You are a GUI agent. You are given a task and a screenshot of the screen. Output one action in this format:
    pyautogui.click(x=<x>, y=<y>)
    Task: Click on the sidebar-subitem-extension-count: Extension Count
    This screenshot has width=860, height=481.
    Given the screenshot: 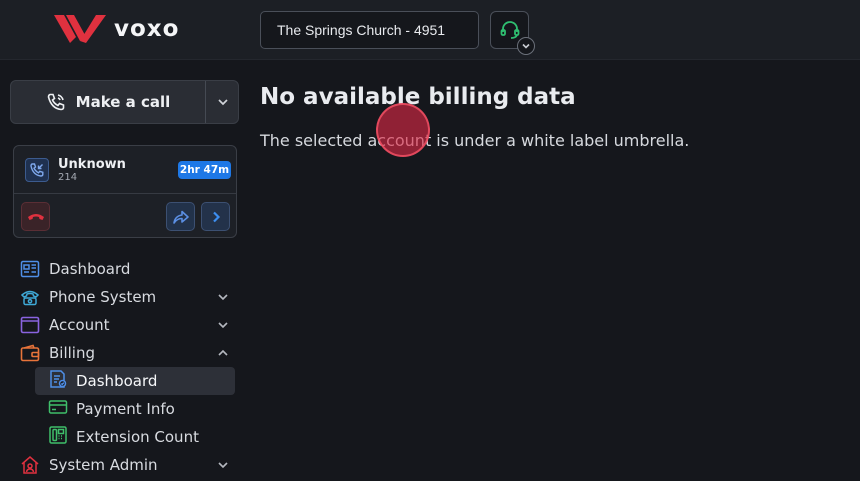 What is the action you would take?
    pyautogui.click(x=135, y=437)
    